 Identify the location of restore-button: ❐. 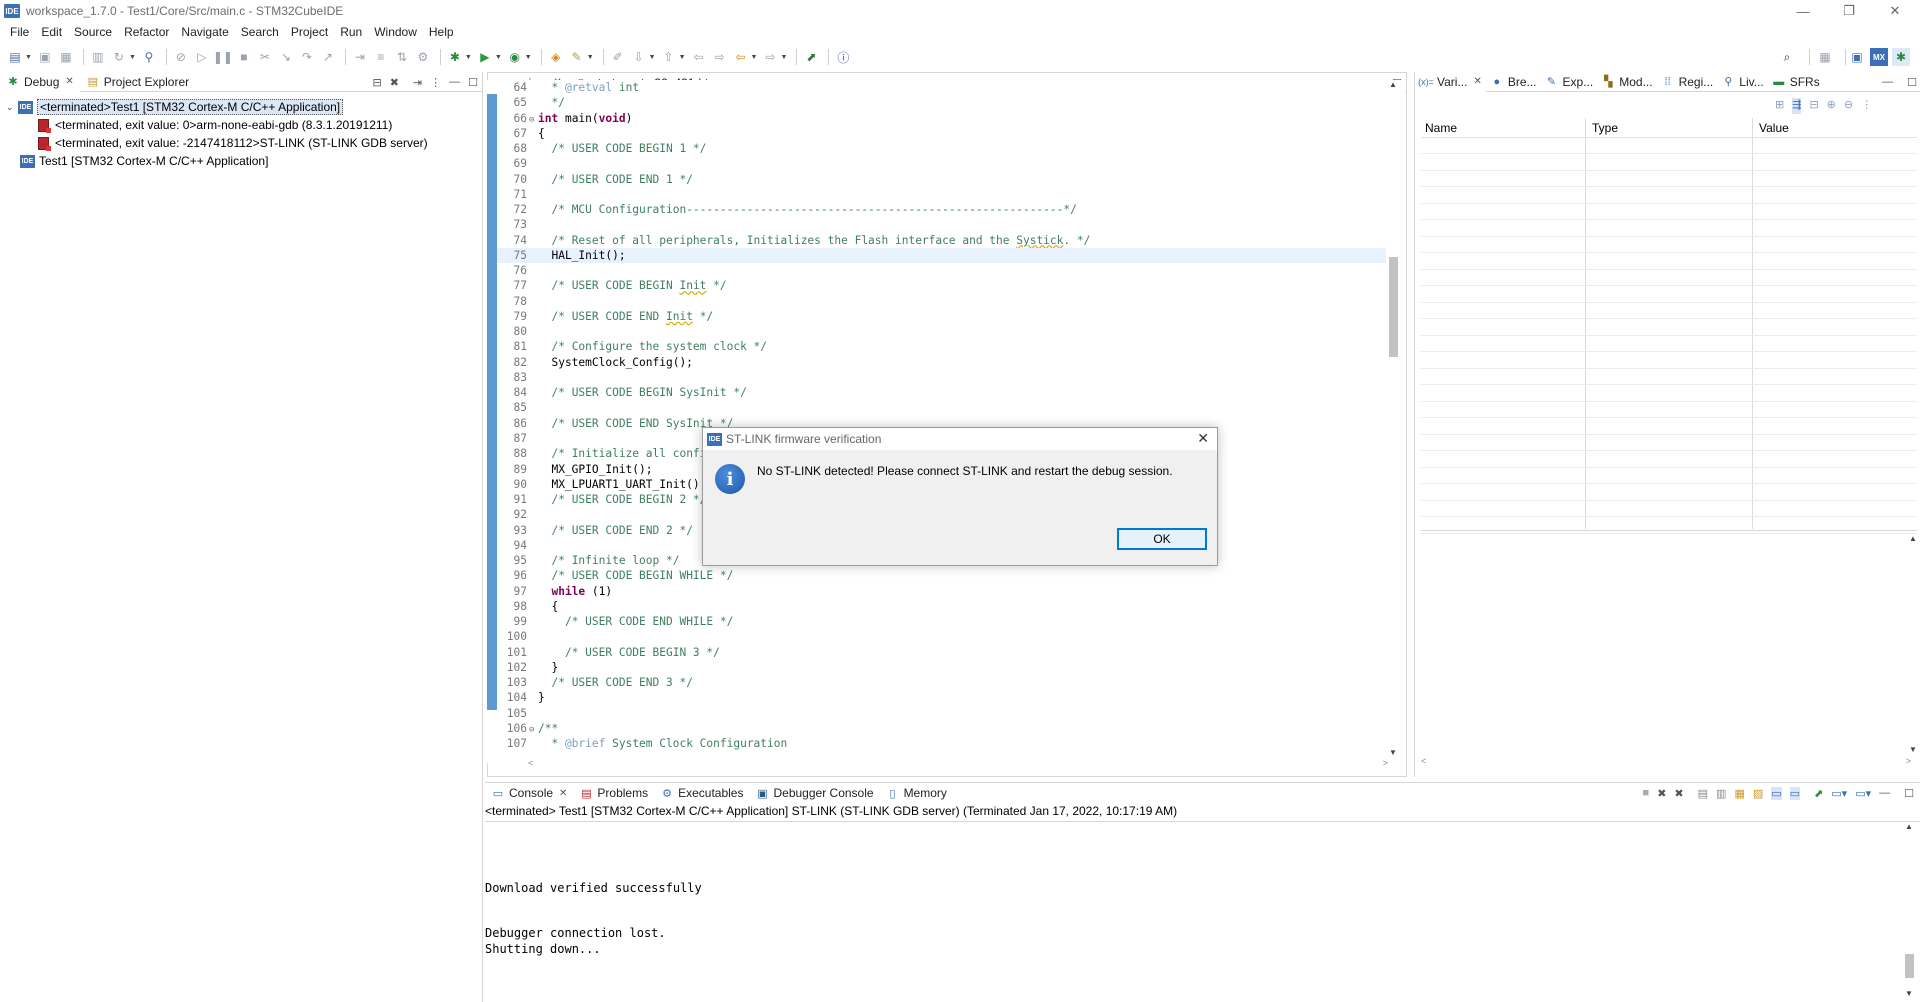
(1849, 11).